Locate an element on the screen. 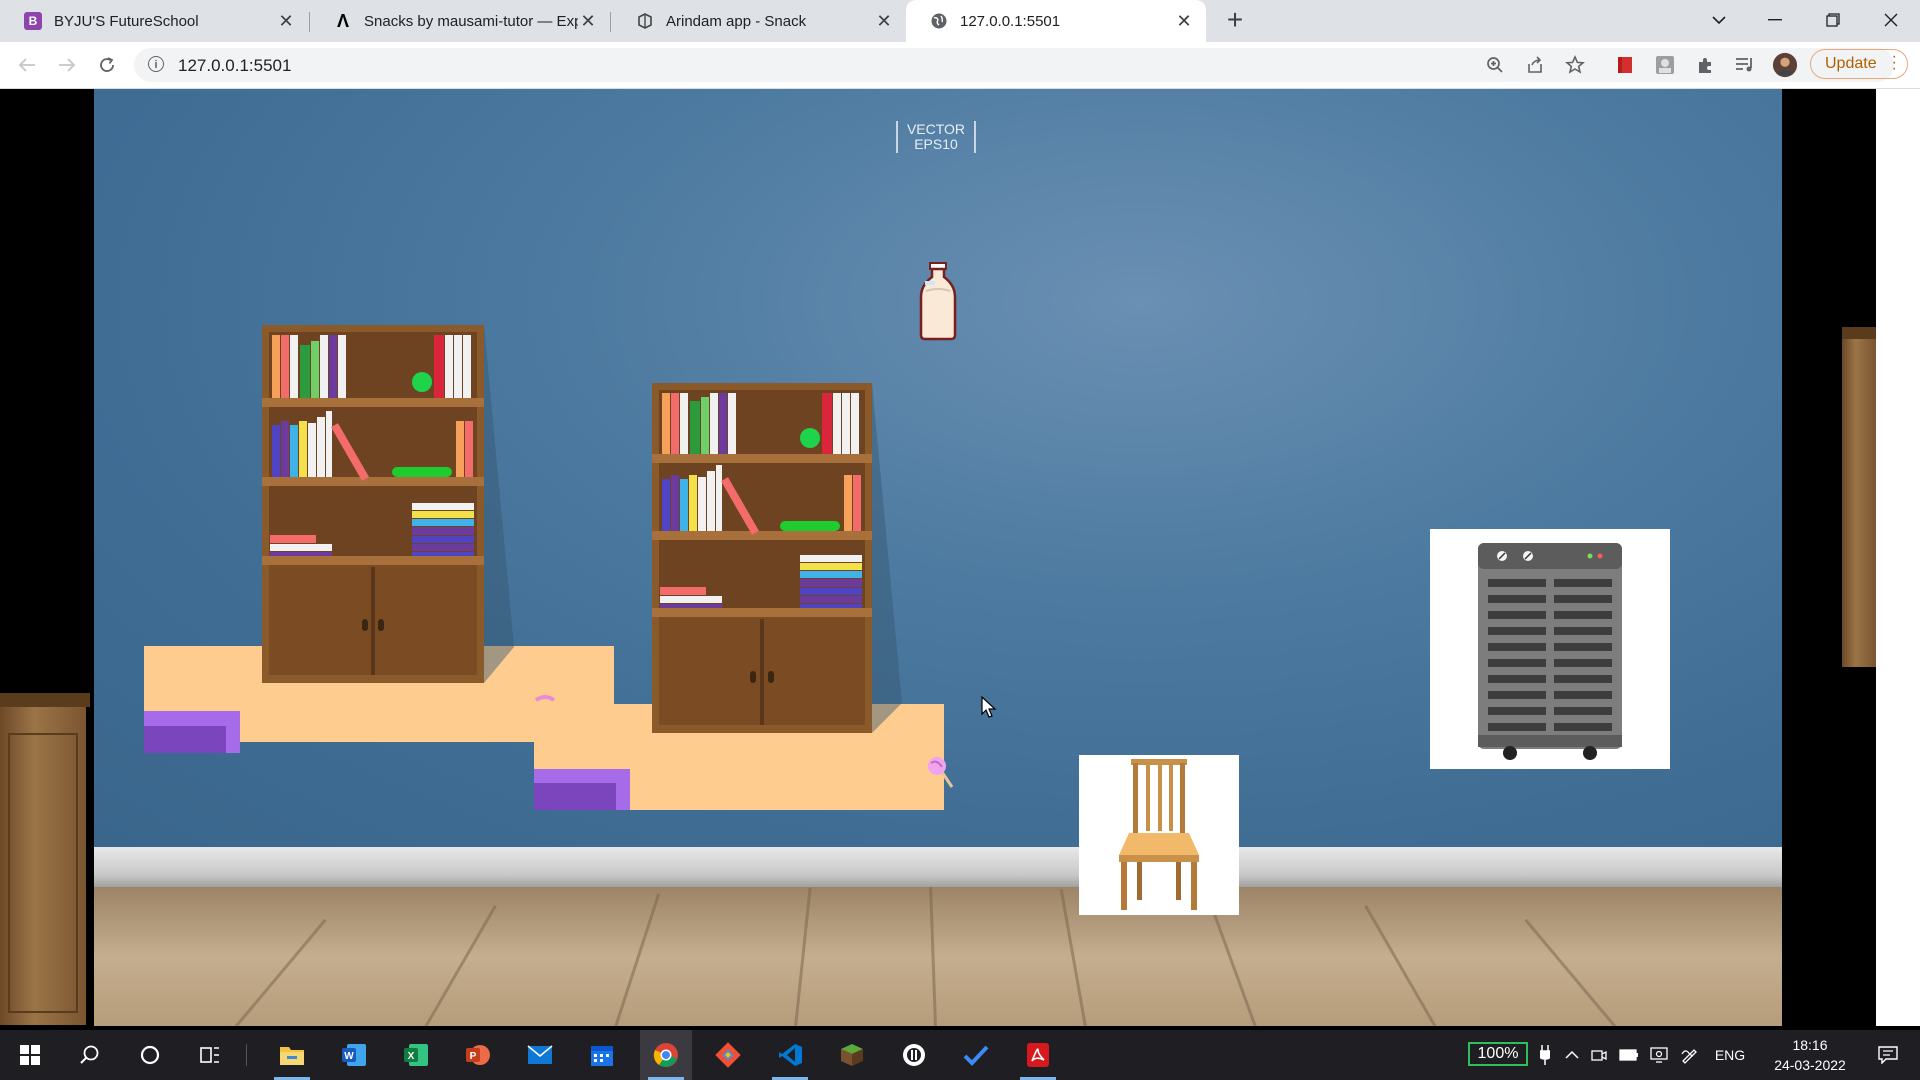 This screenshot has height=1080, width=1920. lollipop is located at coordinates (941, 772).